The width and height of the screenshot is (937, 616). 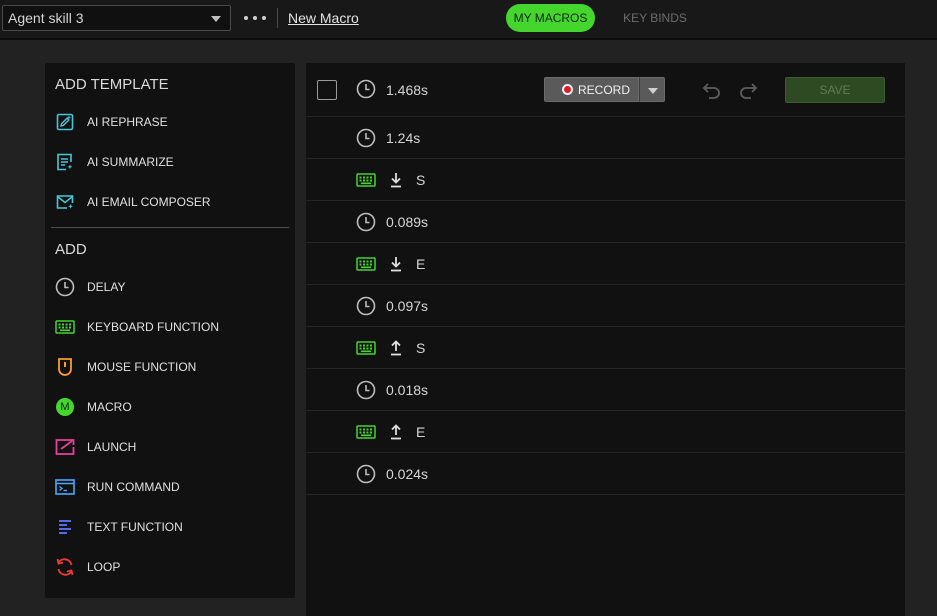 I want to click on macro-icon: M, so click(x=65, y=407).